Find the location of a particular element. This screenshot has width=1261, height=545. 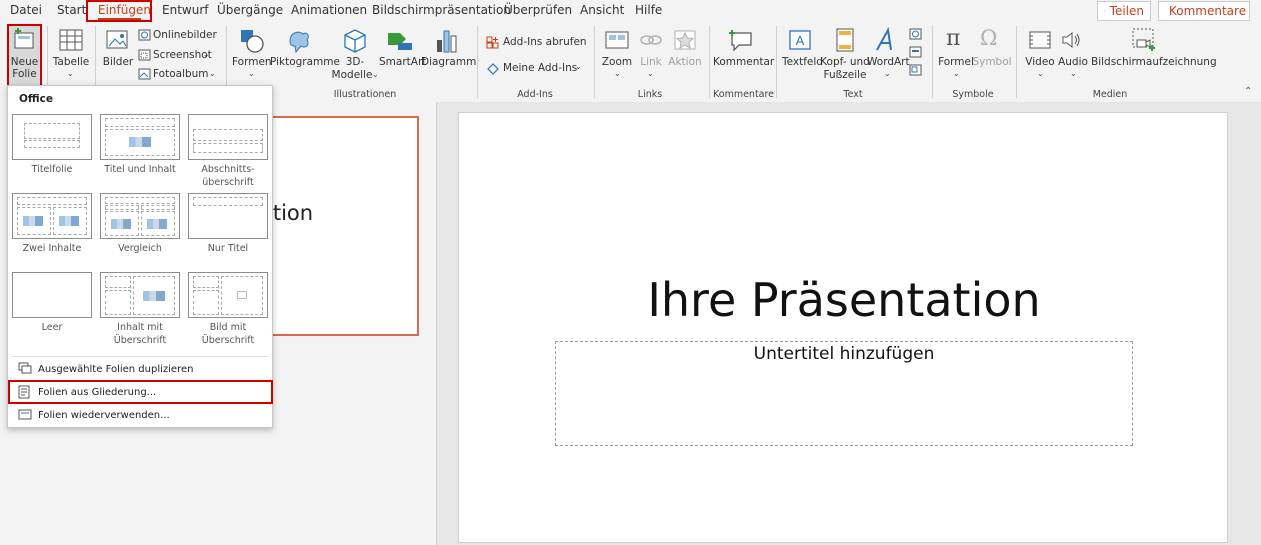

icons-icon is located at coordinates (299, 41).